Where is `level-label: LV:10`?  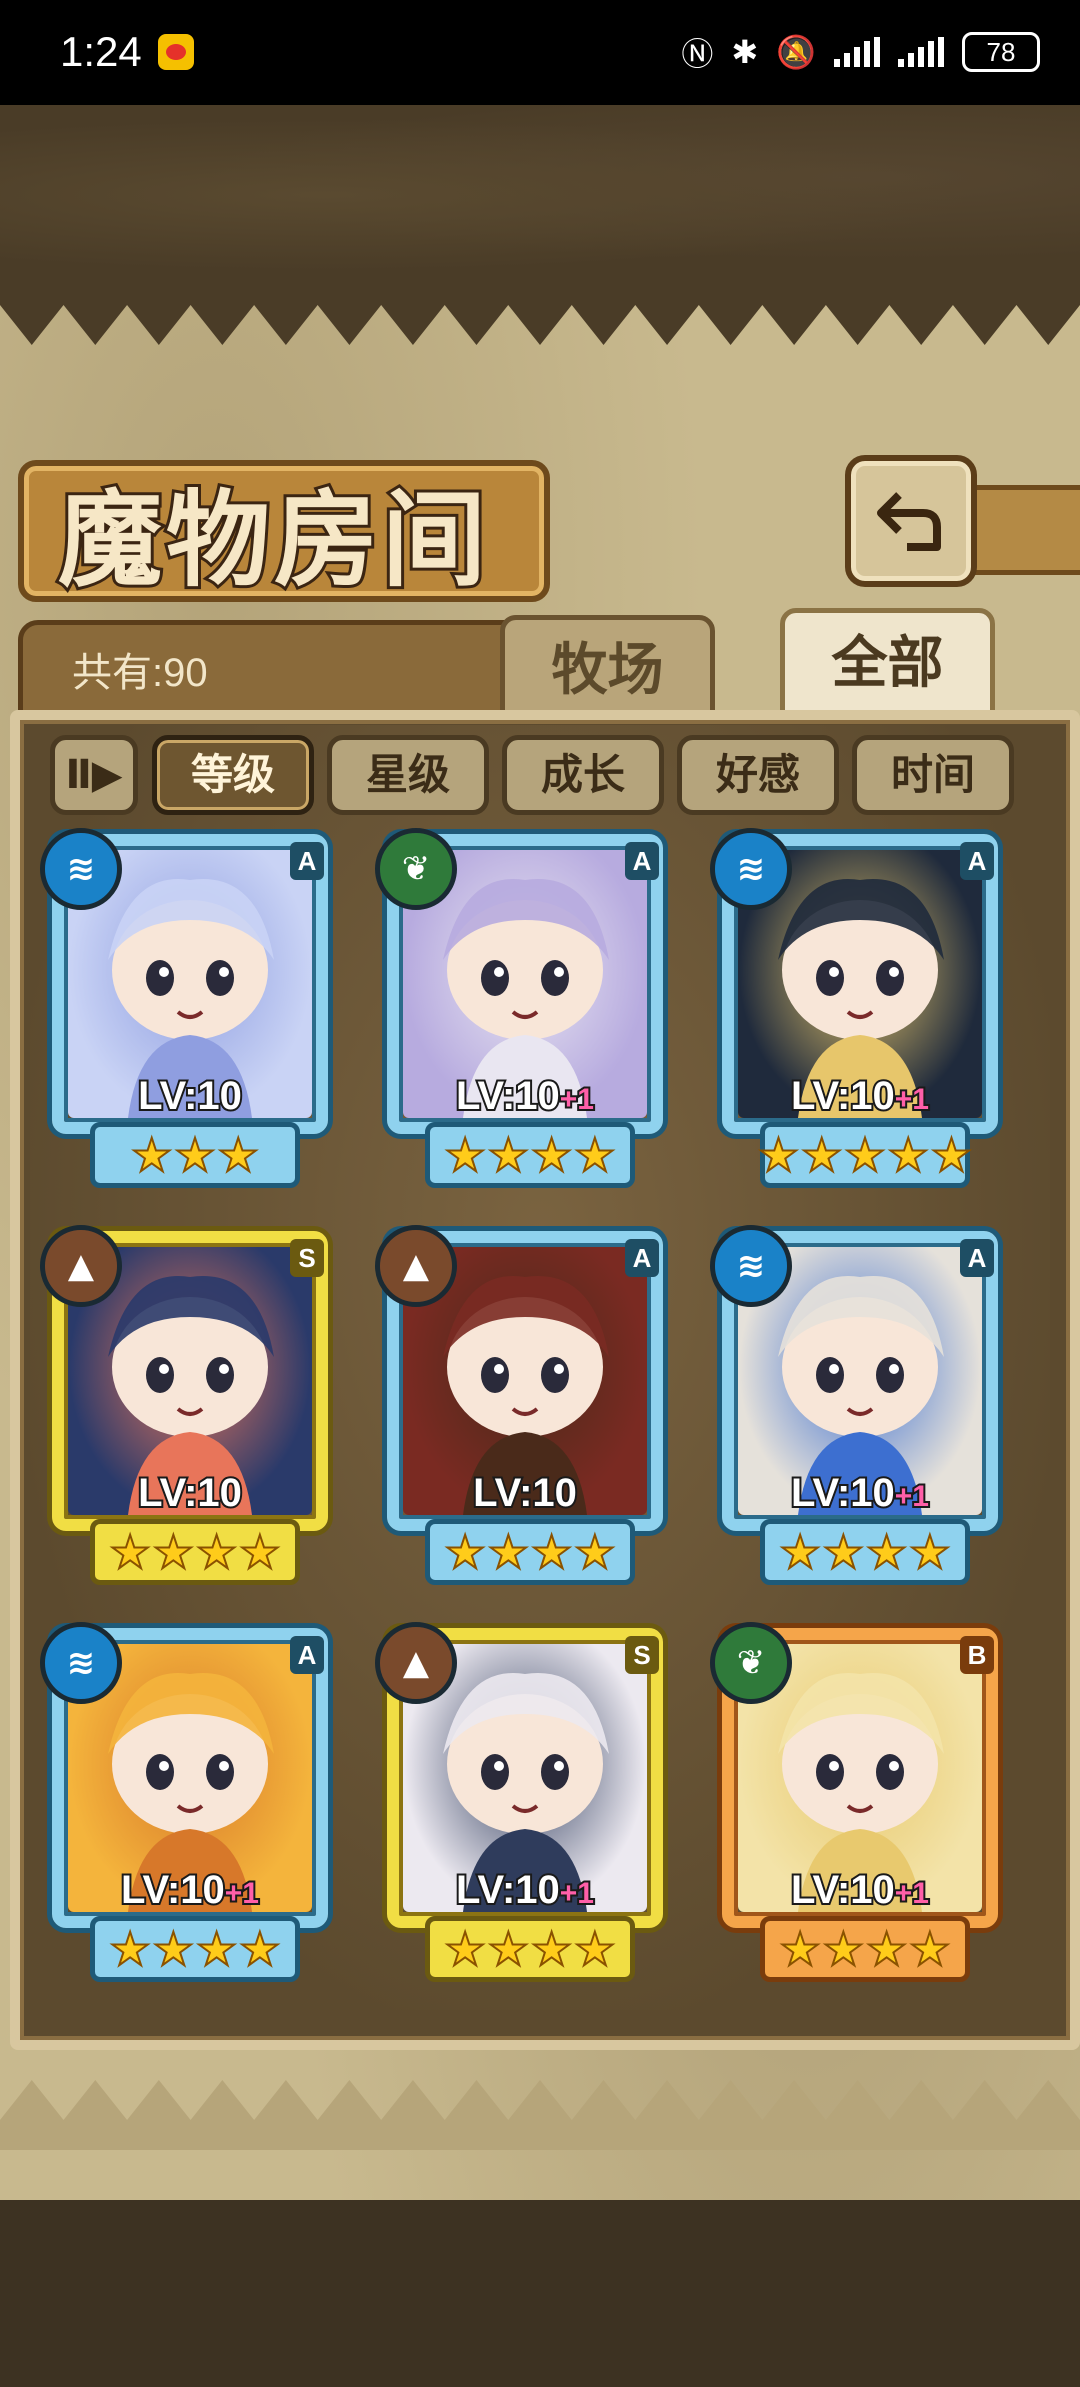 level-label: LV:10 is located at coordinates (525, 1493).